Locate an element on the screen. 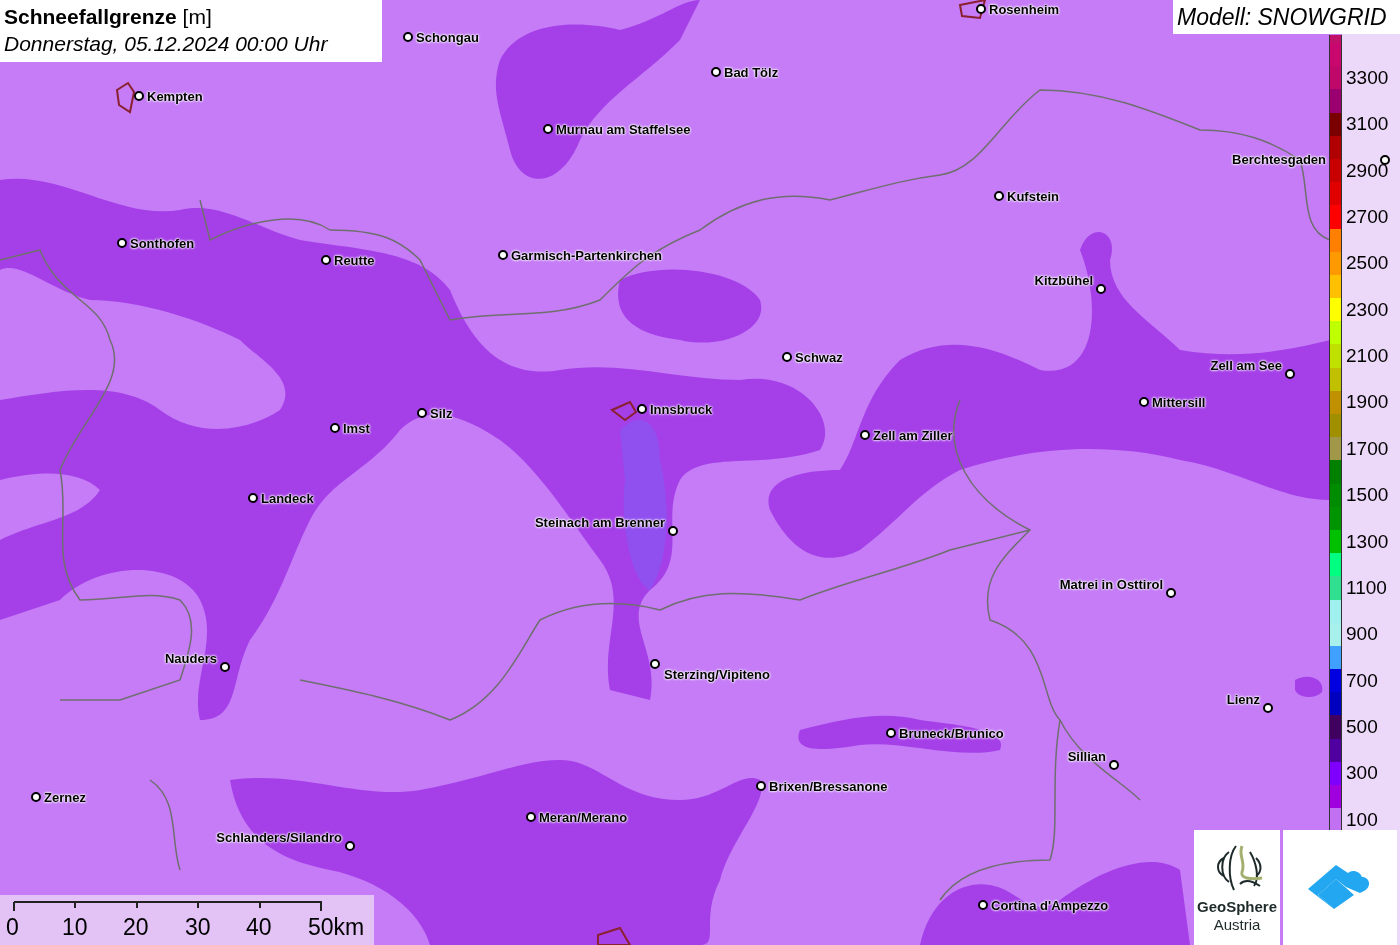  city-label: Zell am See is located at coordinates (1246, 365).